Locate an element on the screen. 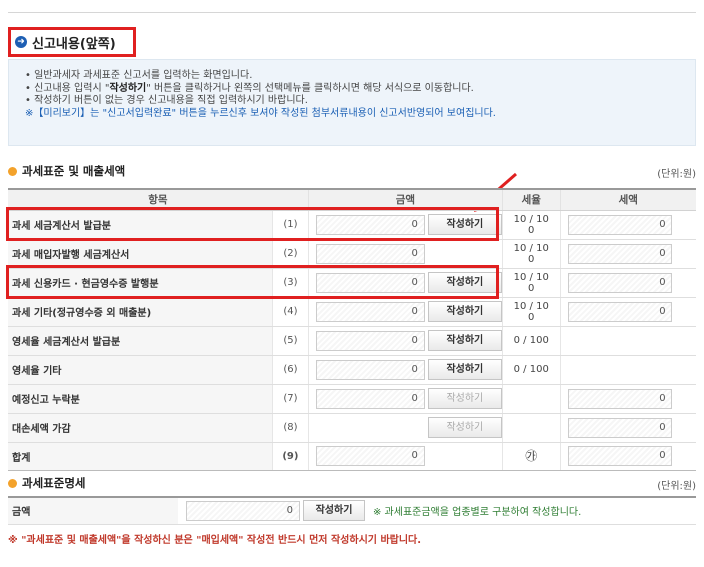 The height and width of the screenshot is (567, 704). table-row: 과세 매입자발행 세금계산서 (2) 0 10 / 10 0 0 is located at coordinates (352, 254).